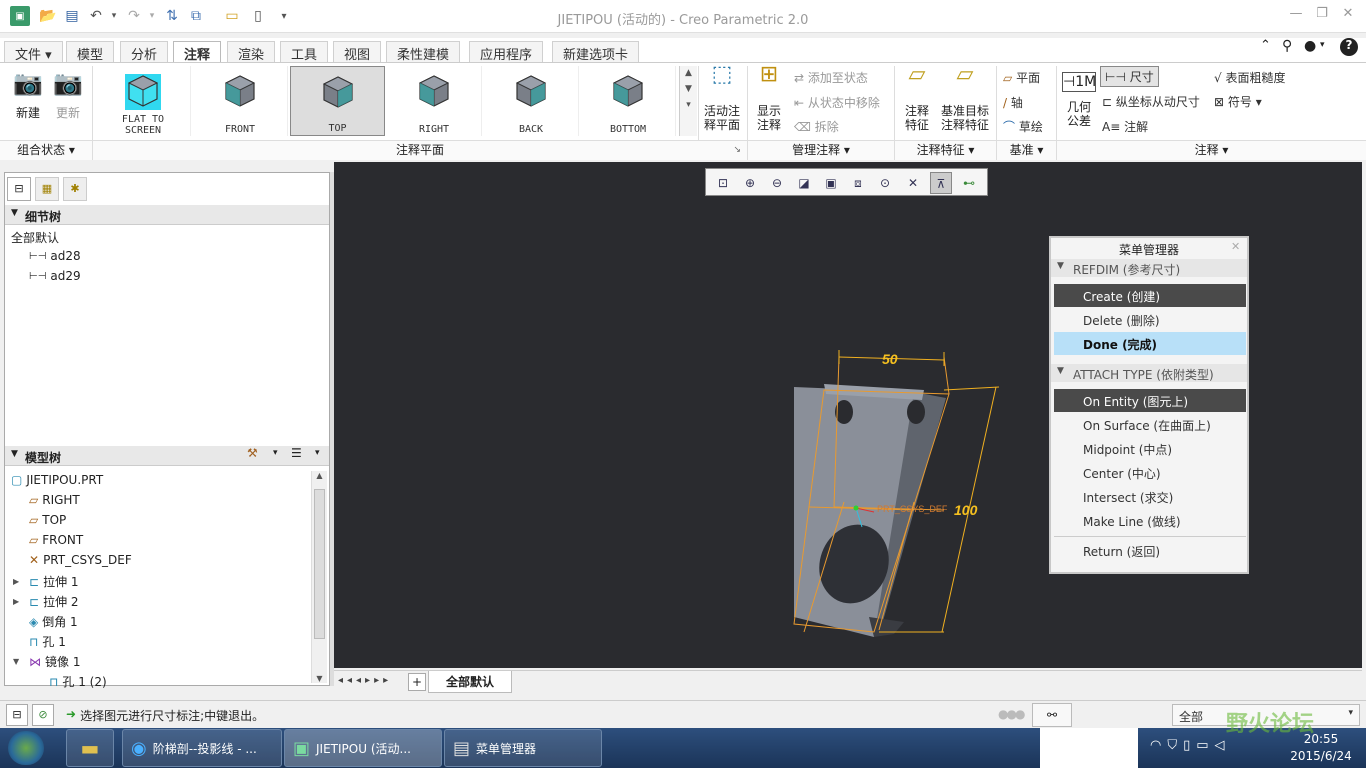 This screenshot has height=768, width=1366. Describe the element at coordinates (28, 94) in the screenshot. I see `new-combined-state-button: 📷 新建` at that location.